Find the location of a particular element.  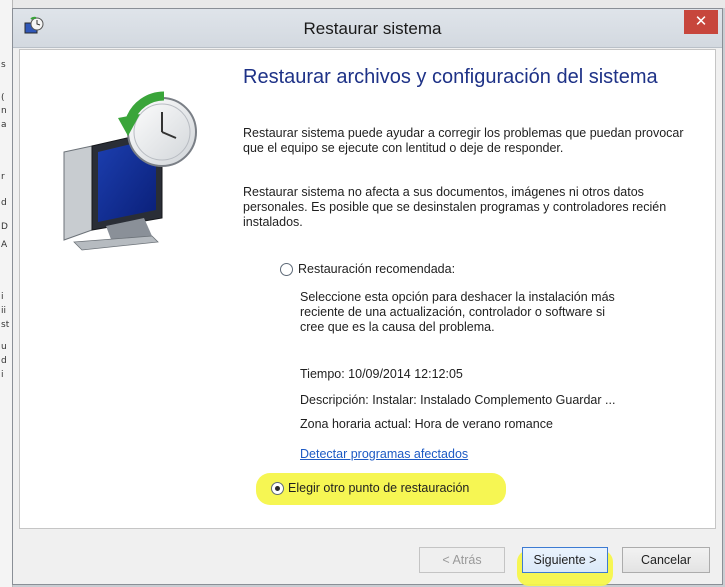

recommended-restore-radio is located at coordinates (286, 269).